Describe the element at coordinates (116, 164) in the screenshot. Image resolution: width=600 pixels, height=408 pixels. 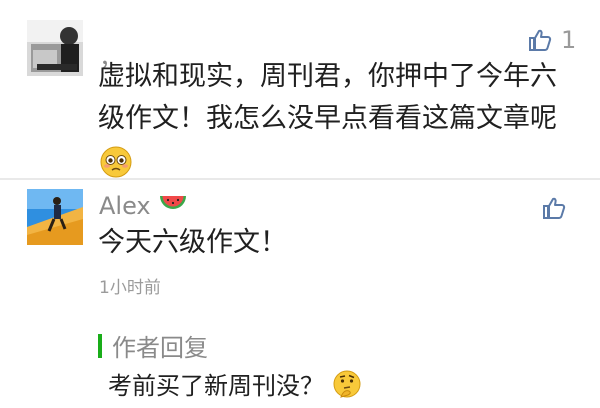
I see `pleading-face-emoji-icon` at that location.